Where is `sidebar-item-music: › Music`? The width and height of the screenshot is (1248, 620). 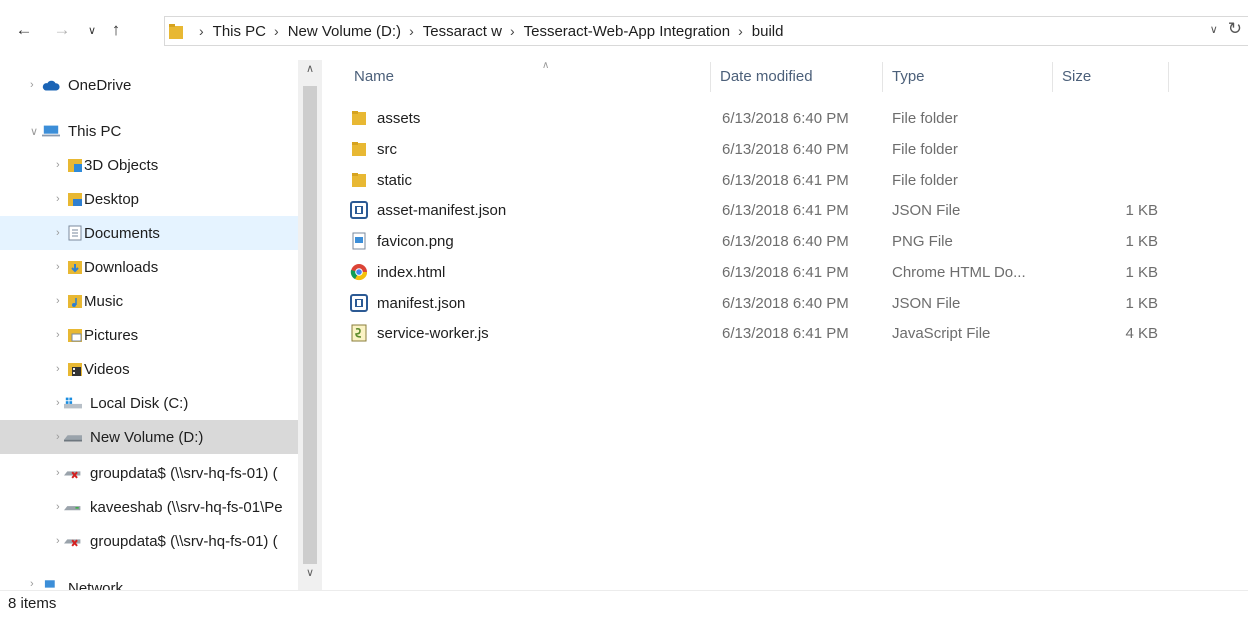
sidebar-item-music: › Music is located at coordinates (149, 301).